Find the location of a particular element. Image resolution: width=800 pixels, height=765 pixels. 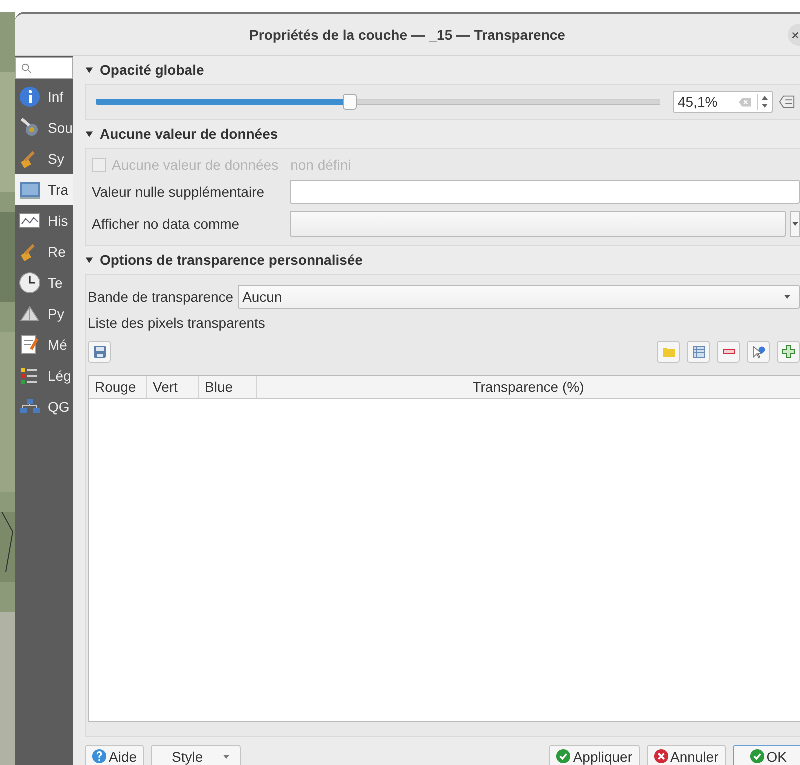

field-label: Valeur nulle supplémentaire is located at coordinates (179, 192).